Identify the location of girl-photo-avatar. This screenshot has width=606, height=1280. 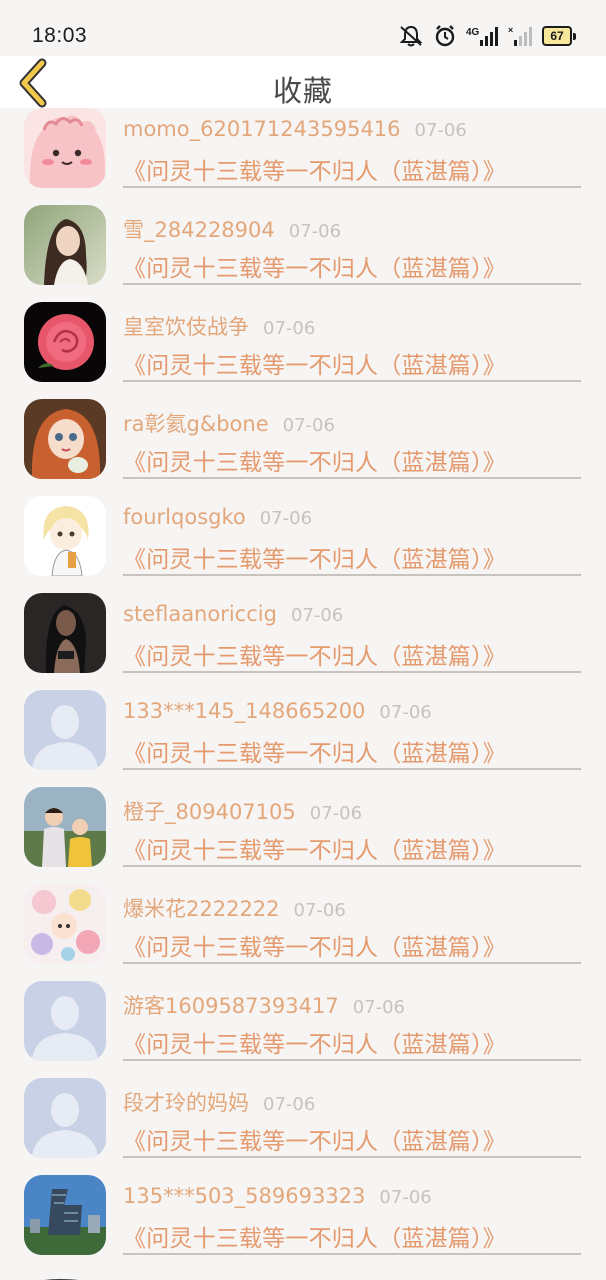
(65, 245).